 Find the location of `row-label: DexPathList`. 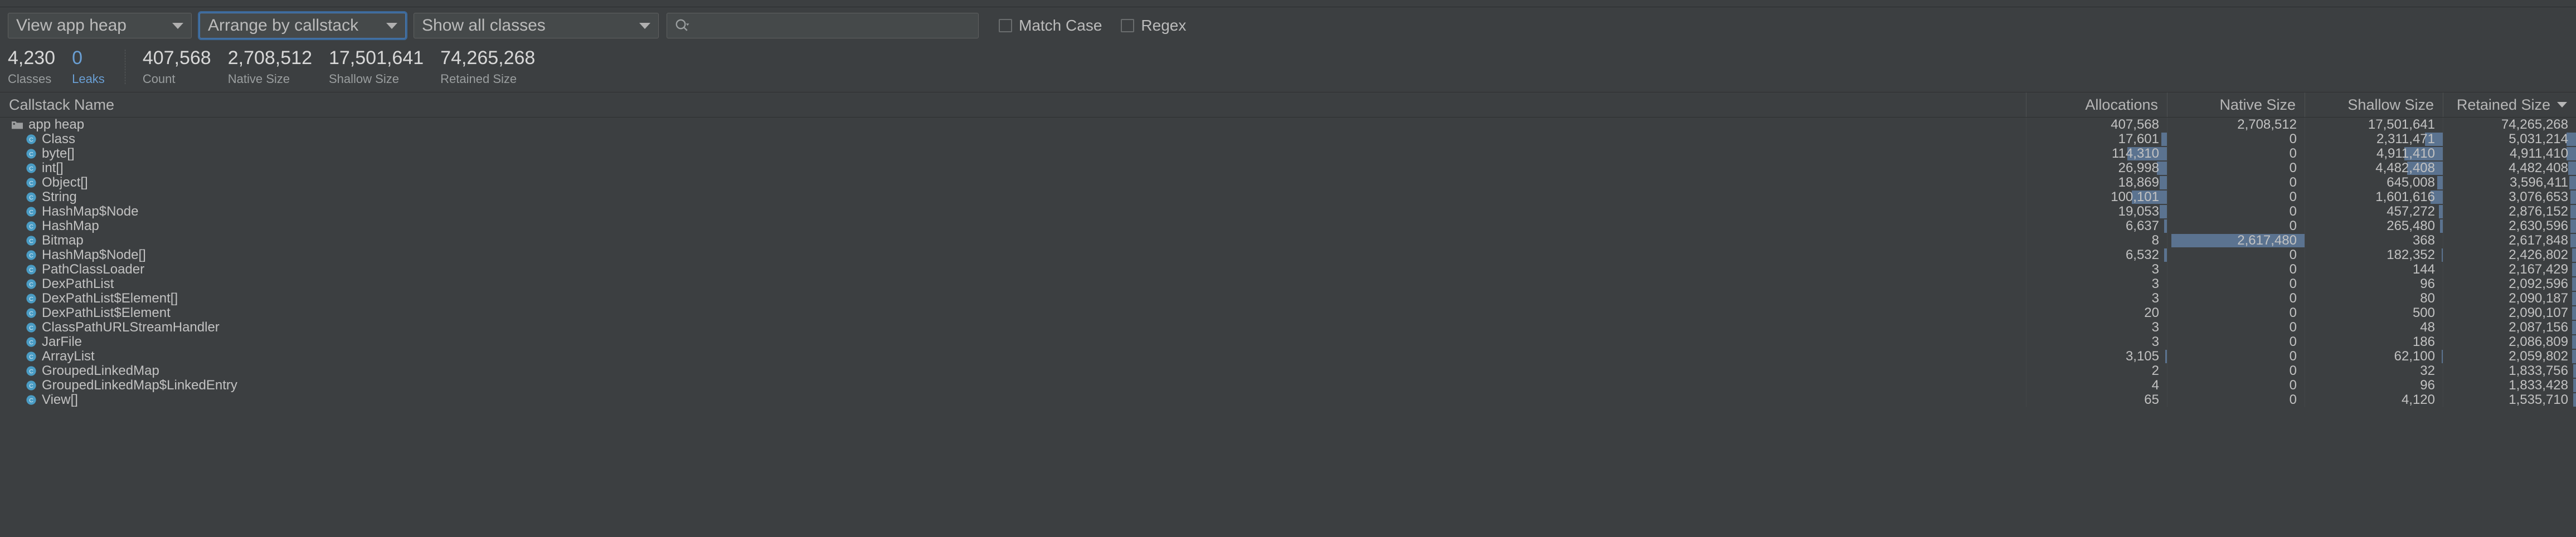

row-label: DexPathList is located at coordinates (78, 284).